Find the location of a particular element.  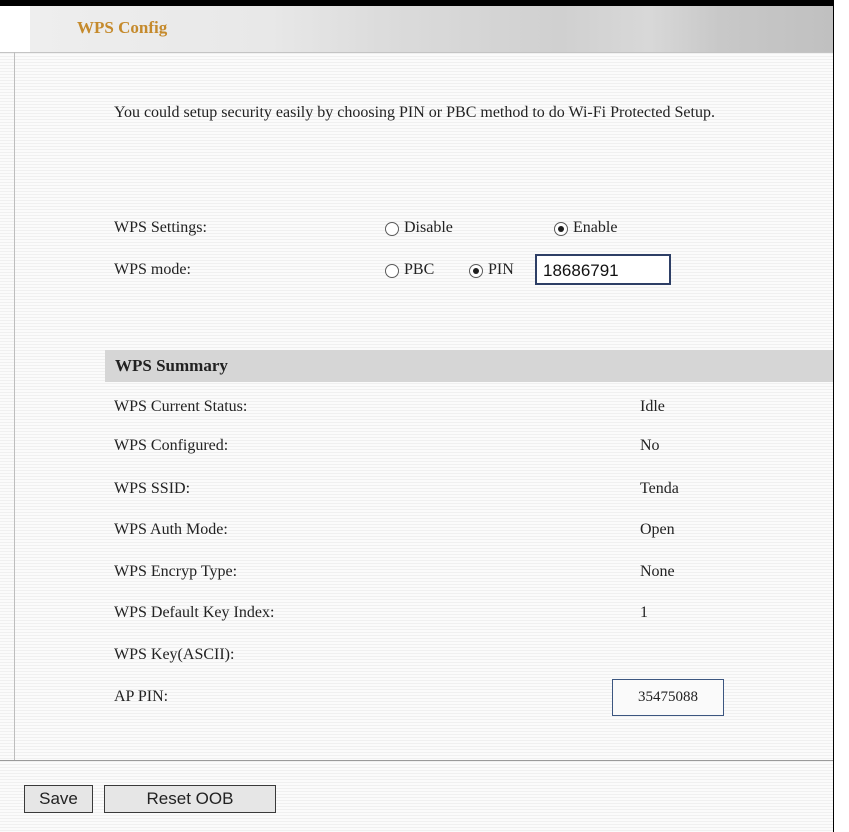

wps-pbc-radio is located at coordinates (392, 271).